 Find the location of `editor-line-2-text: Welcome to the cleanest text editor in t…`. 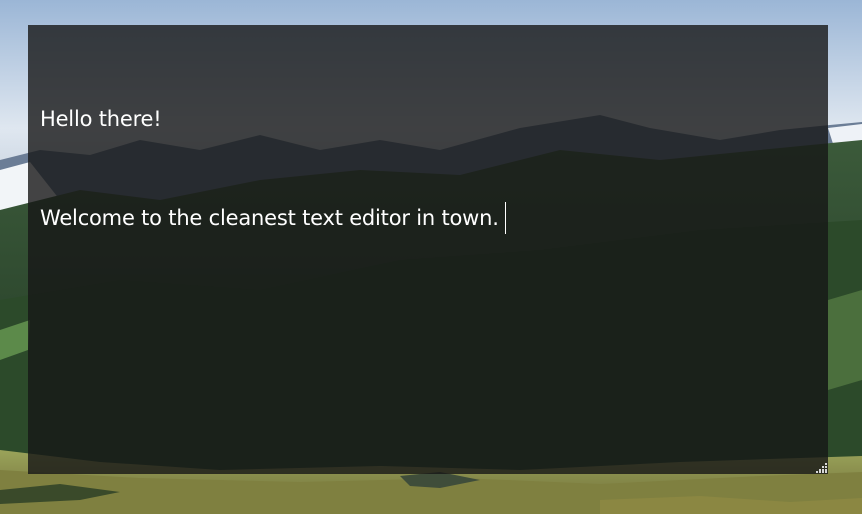

editor-line-2-text: Welcome to the cleanest text editor in t… is located at coordinates (269, 218).